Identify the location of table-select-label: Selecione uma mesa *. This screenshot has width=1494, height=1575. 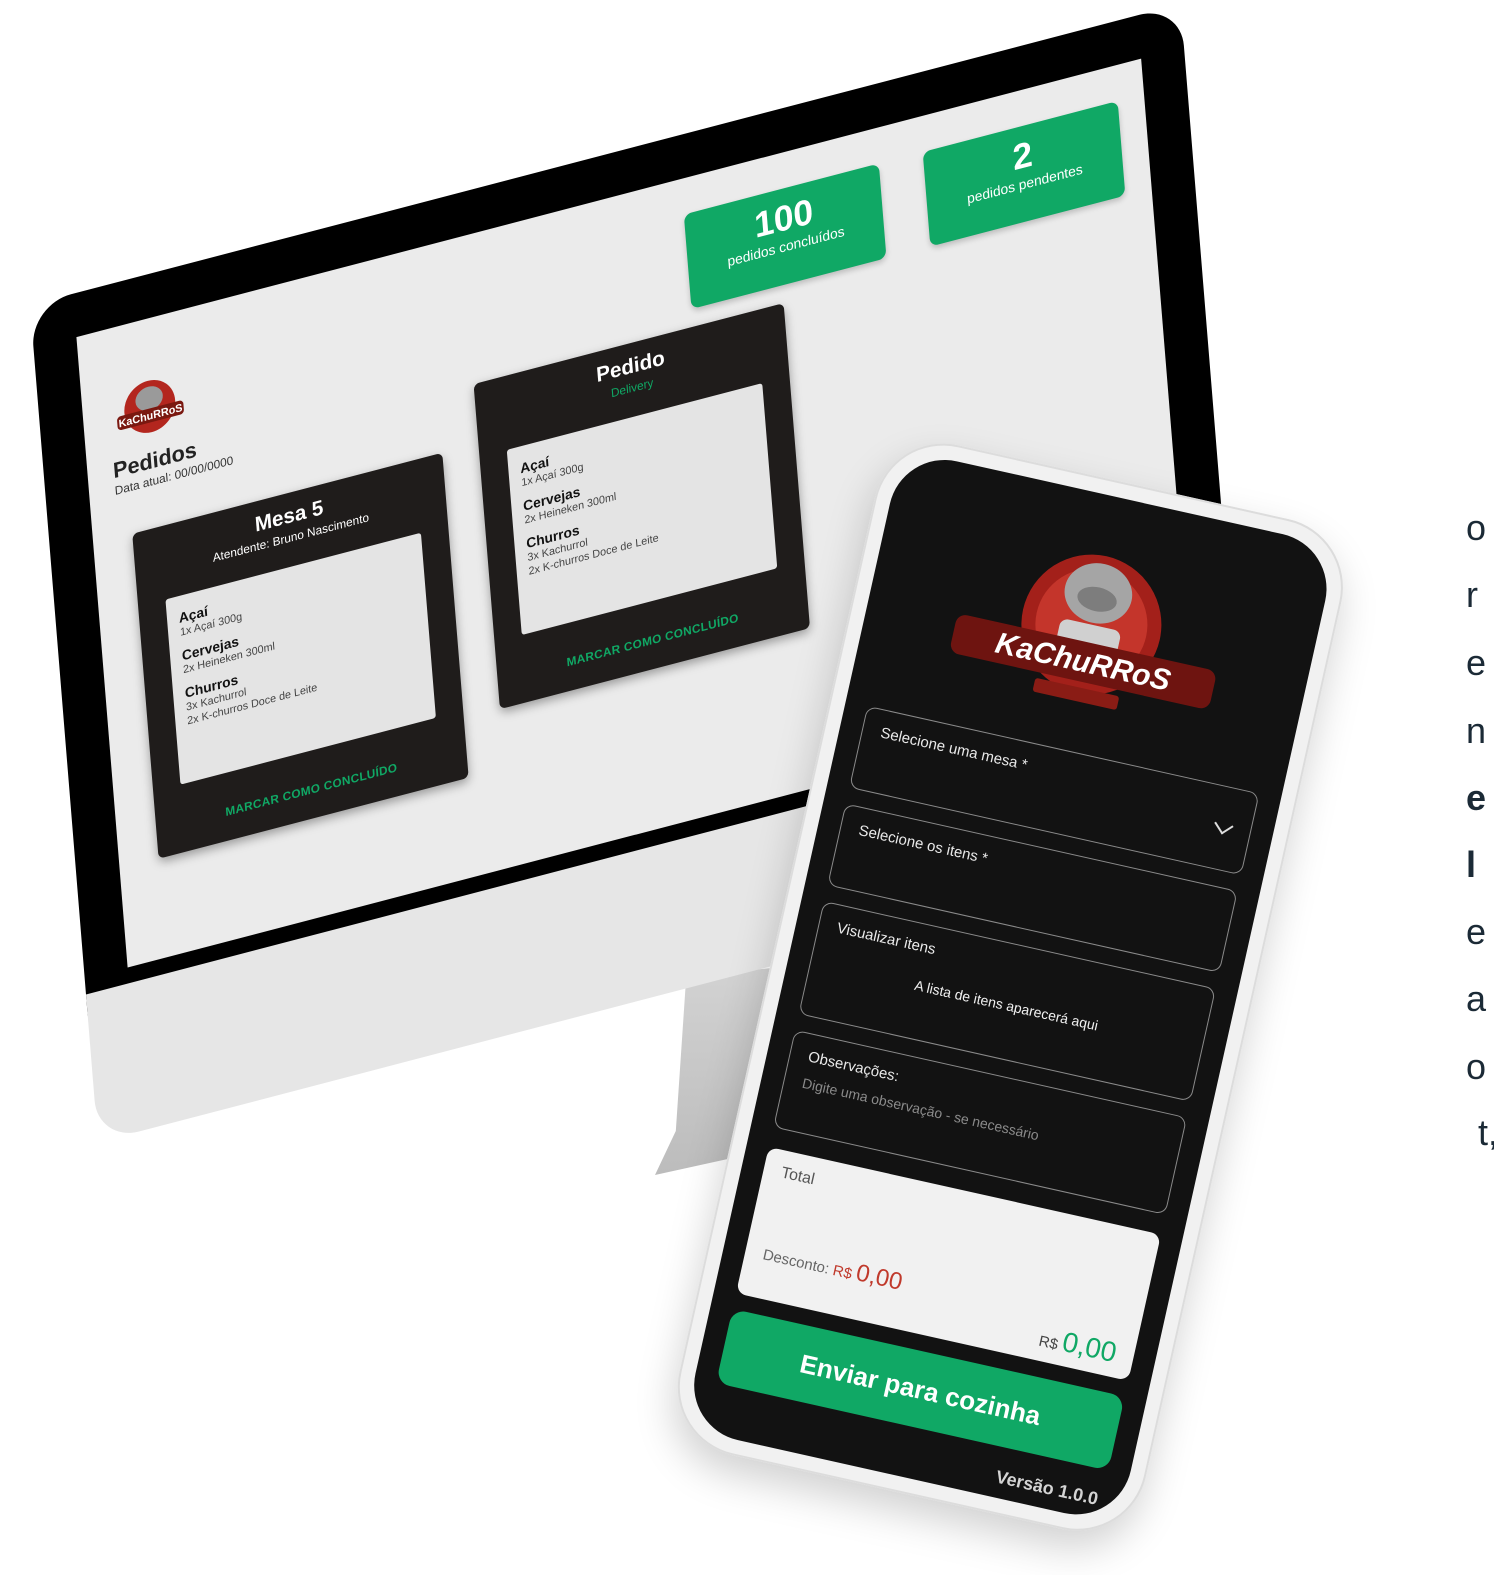
(954, 749).